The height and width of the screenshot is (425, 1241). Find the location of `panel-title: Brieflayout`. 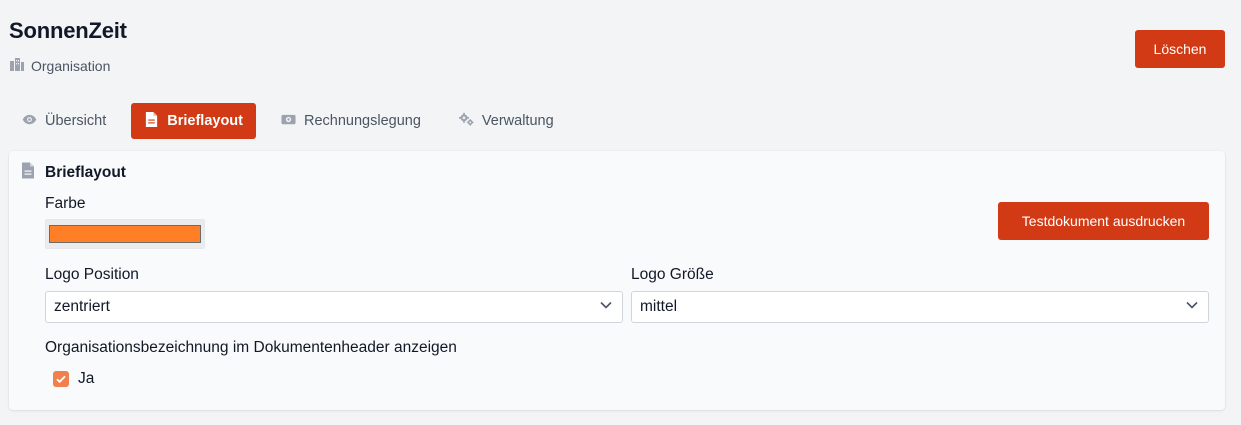

panel-title: Brieflayout is located at coordinates (73, 173).